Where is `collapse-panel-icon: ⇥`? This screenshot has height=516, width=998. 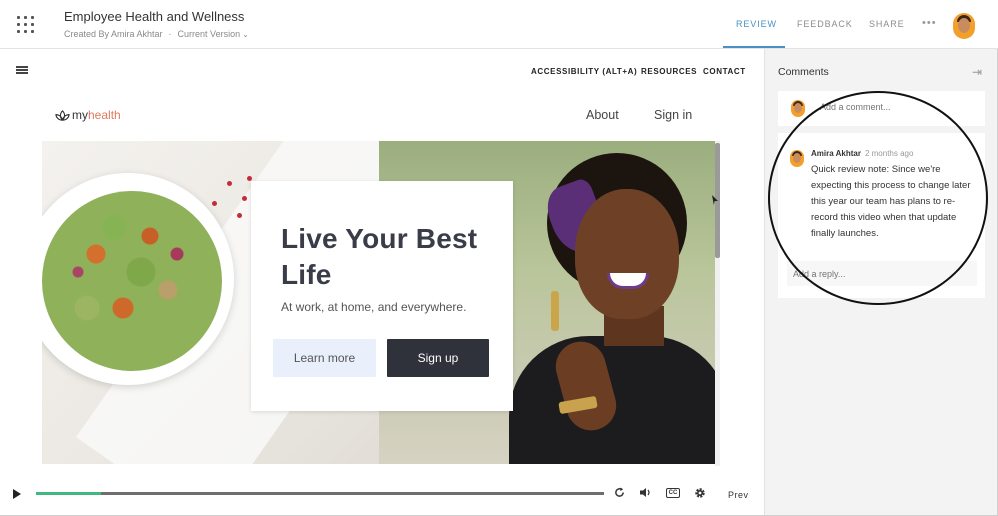
collapse-panel-icon: ⇥ is located at coordinates (977, 72).